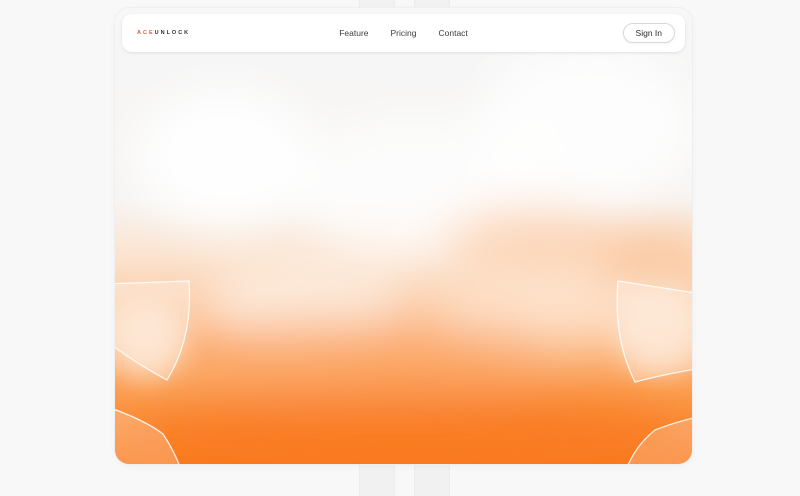 The image size is (800, 496). Describe the element at coordinates (172, 33) in the screenshot. I see `logo-text: UNLOCK` at that location.